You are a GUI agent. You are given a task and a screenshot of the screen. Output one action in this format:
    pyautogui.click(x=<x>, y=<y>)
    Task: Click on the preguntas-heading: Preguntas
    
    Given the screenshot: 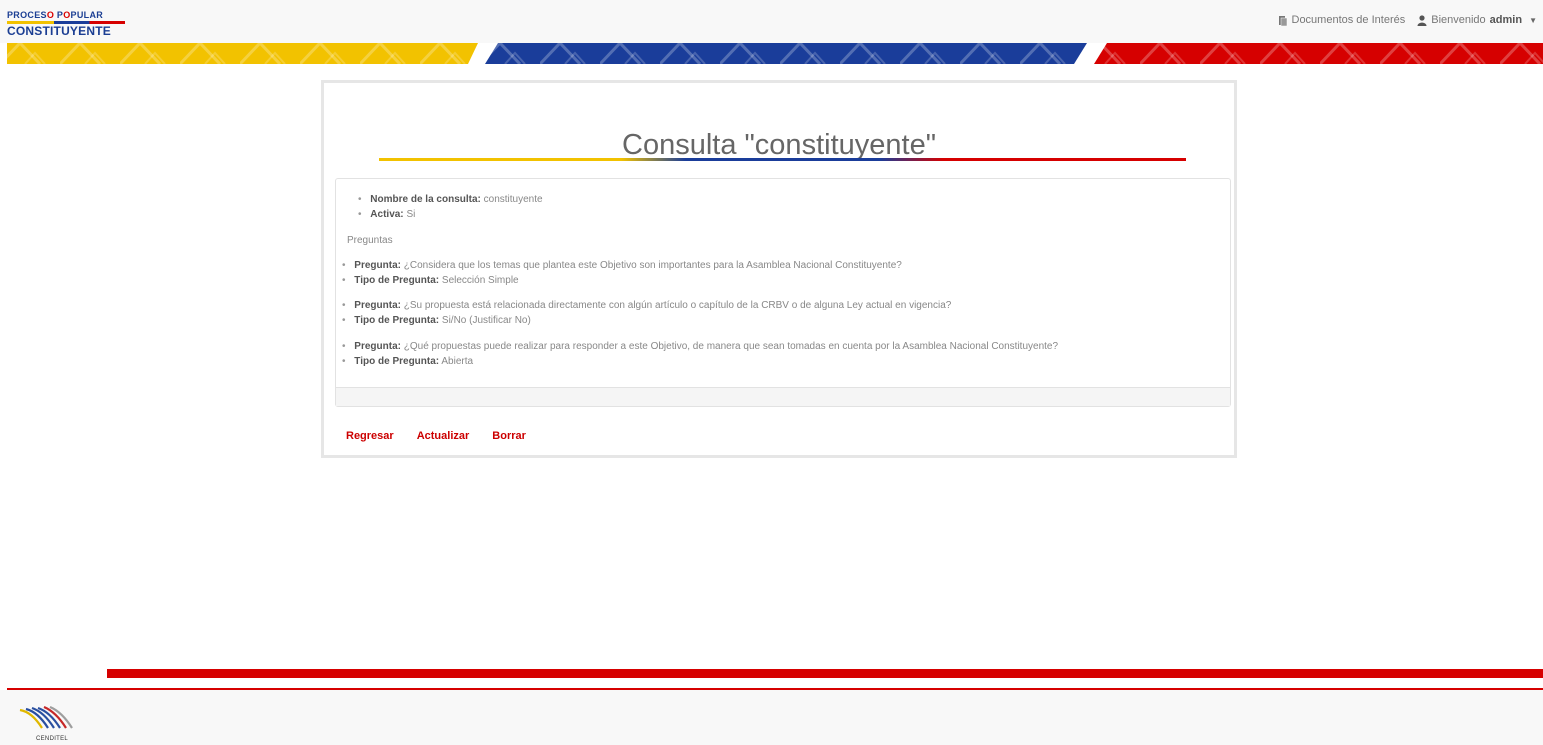 What is the action you would take?
    pyautogui.click(x=370, y=240)
    